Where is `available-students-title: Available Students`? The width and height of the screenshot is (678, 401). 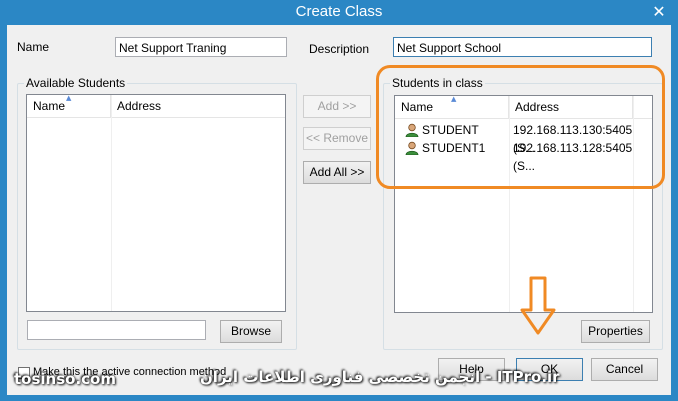
available-students-title: Available Students is located at coordinates (76, 83).